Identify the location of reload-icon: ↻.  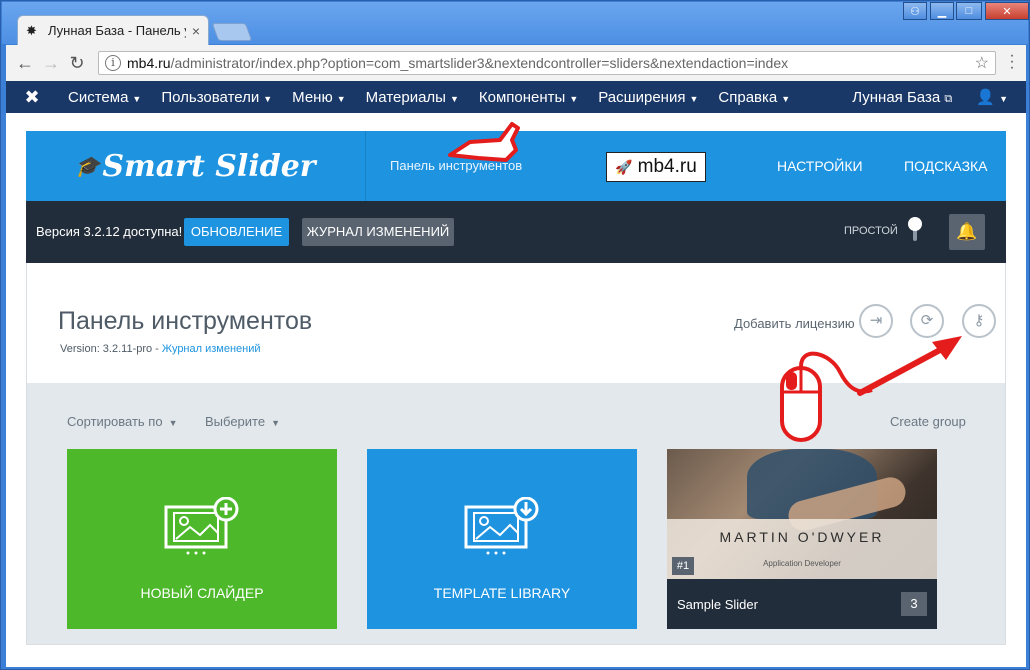
(77, 63).